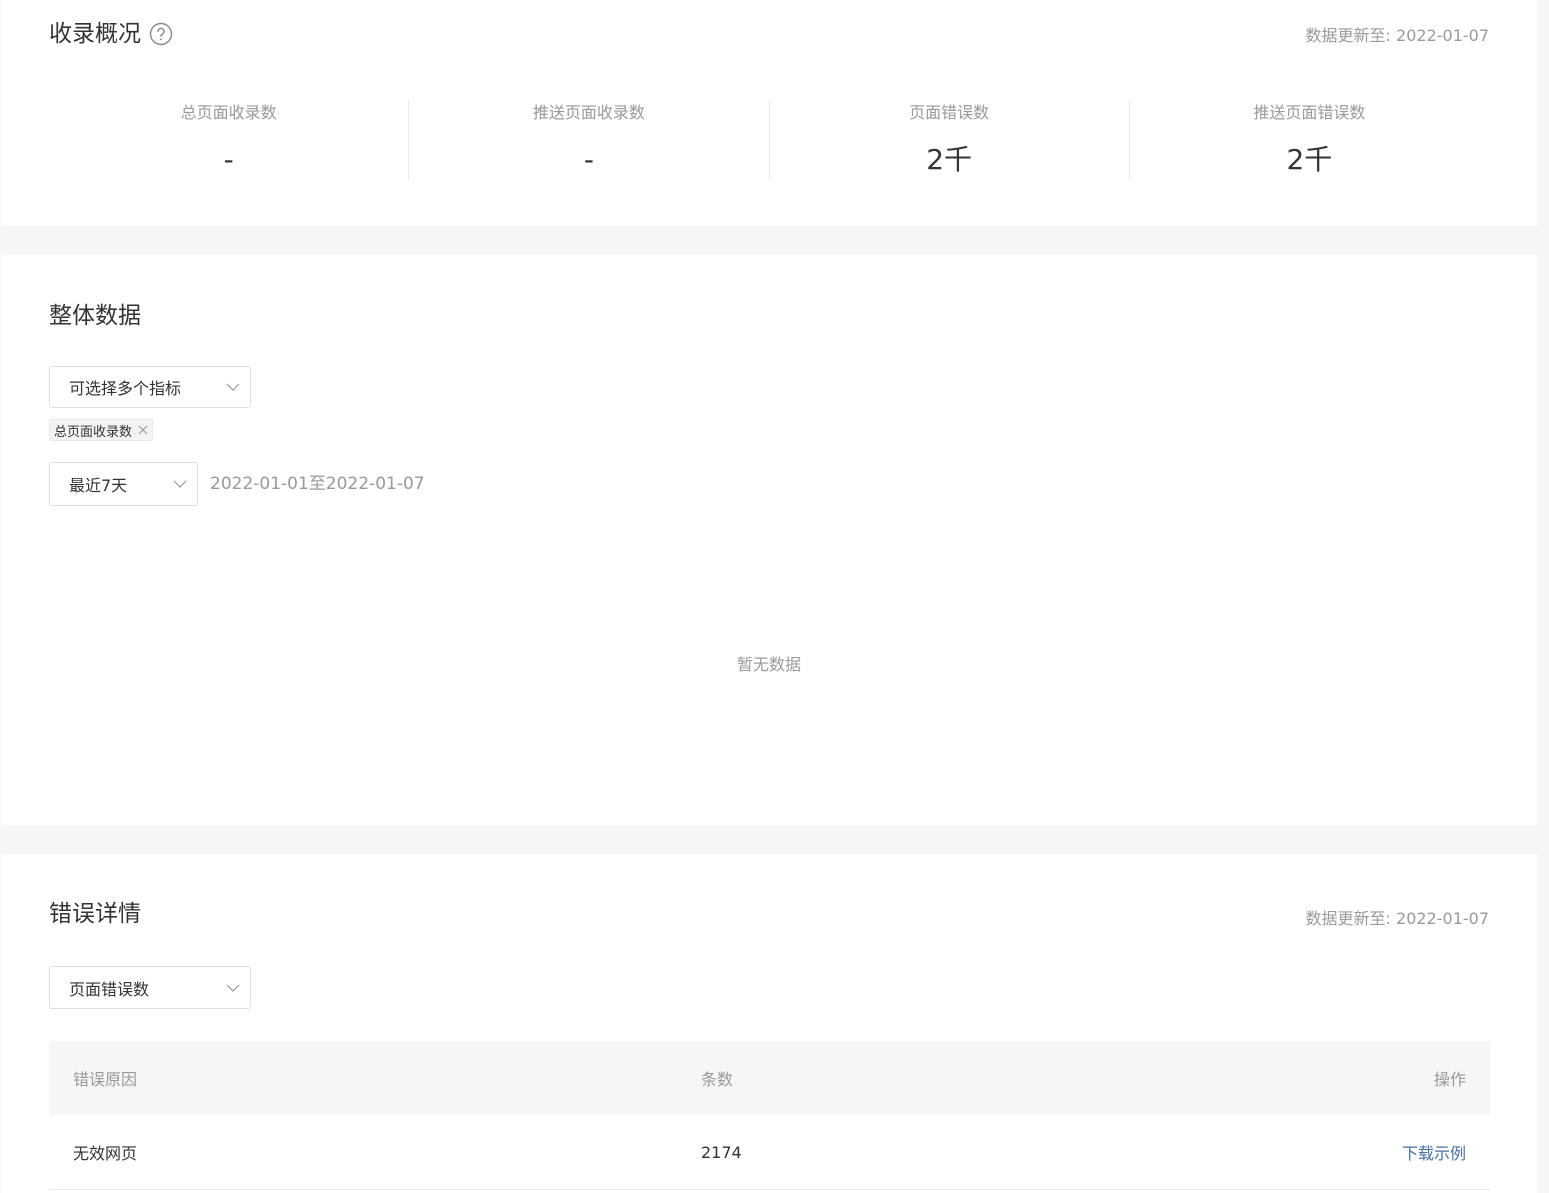  I want to click on stats-row: 总页面收录数 - 推送页面收录数 - 页面错误数 2千 推送页面错误数 2千, so click(769, 140).